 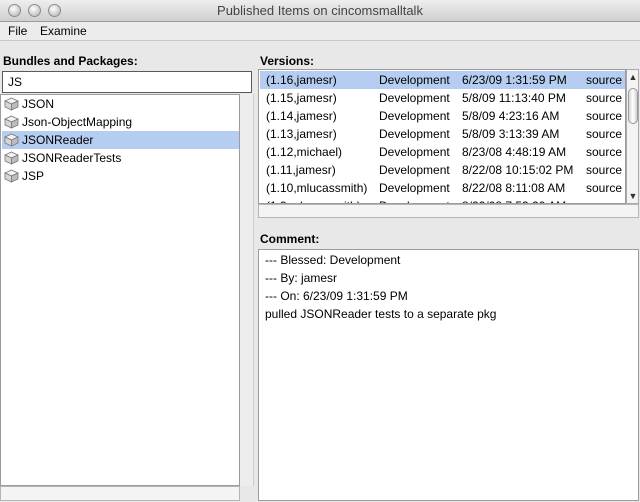 What do you see at coordinates (120, 493) in the screenshot?
I see `package-list-horizontal-scrollbar` at bounding box center [120, 493].